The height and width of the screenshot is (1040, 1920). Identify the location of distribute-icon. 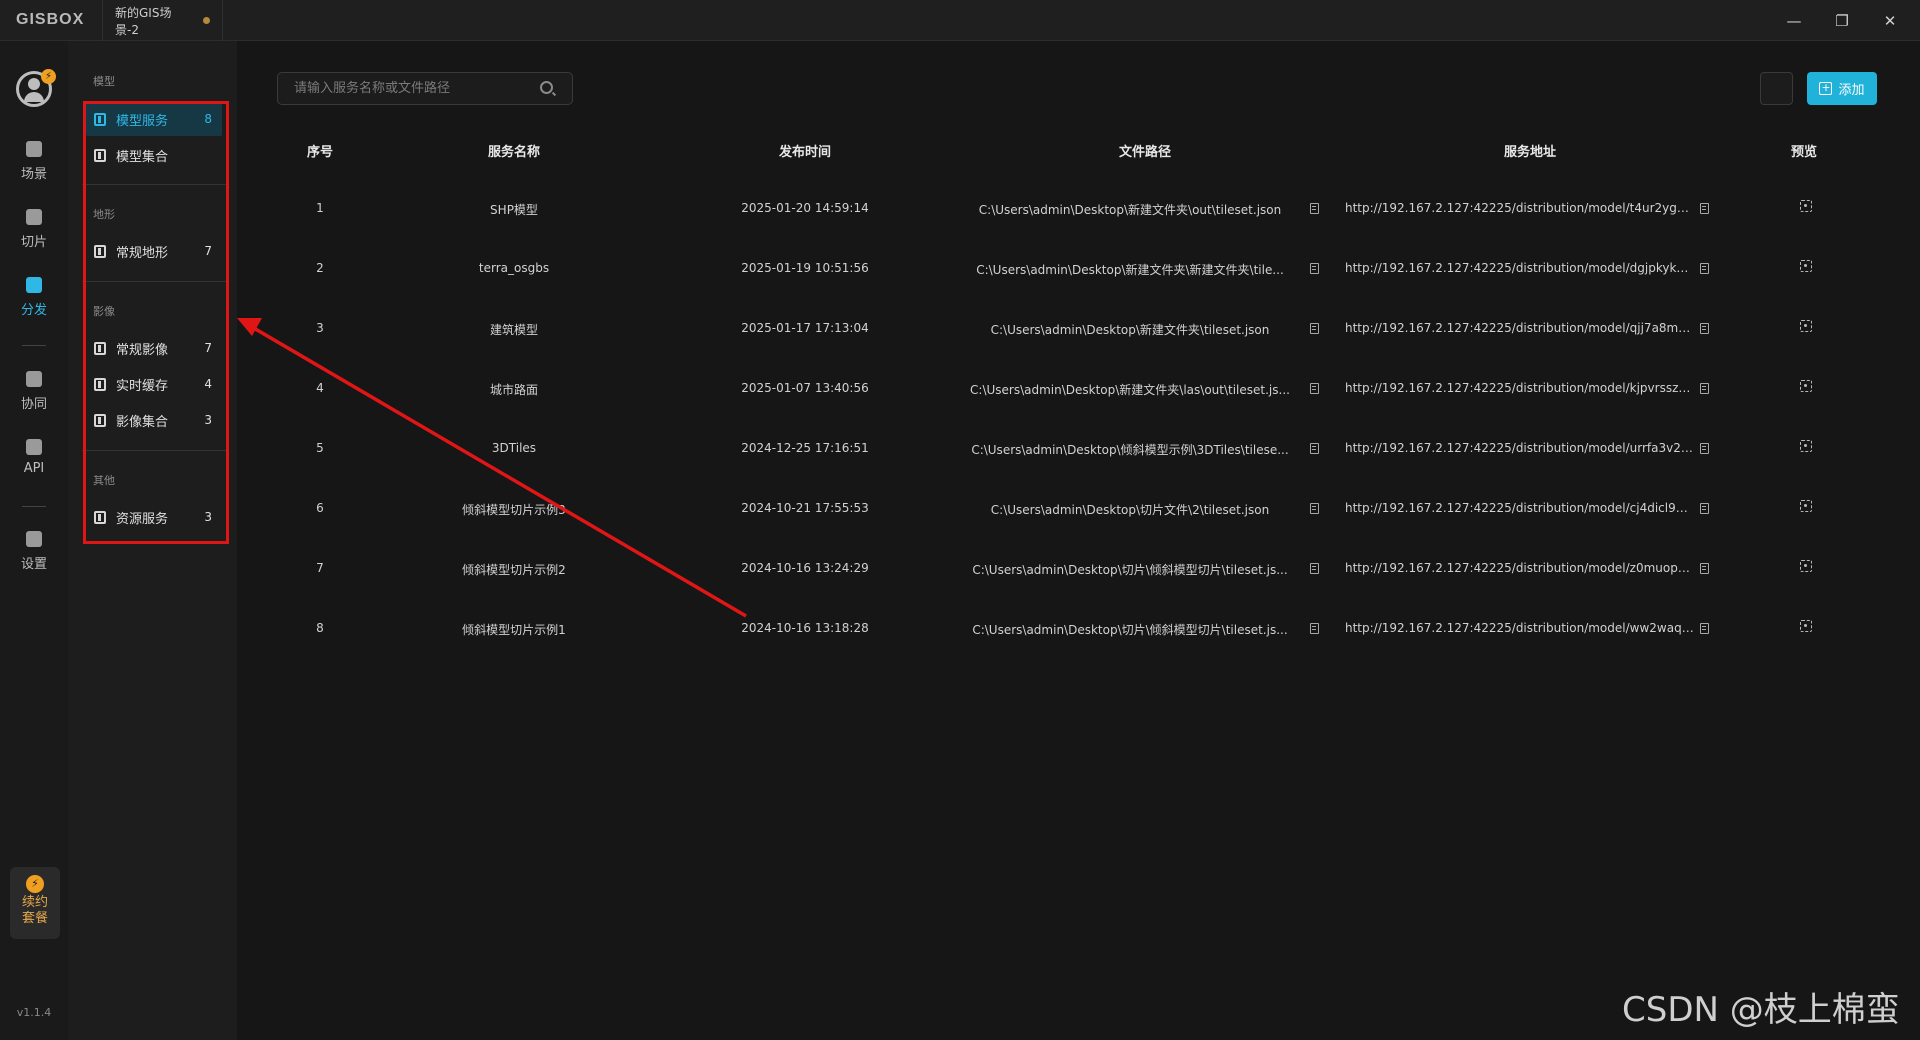
(34, 285).